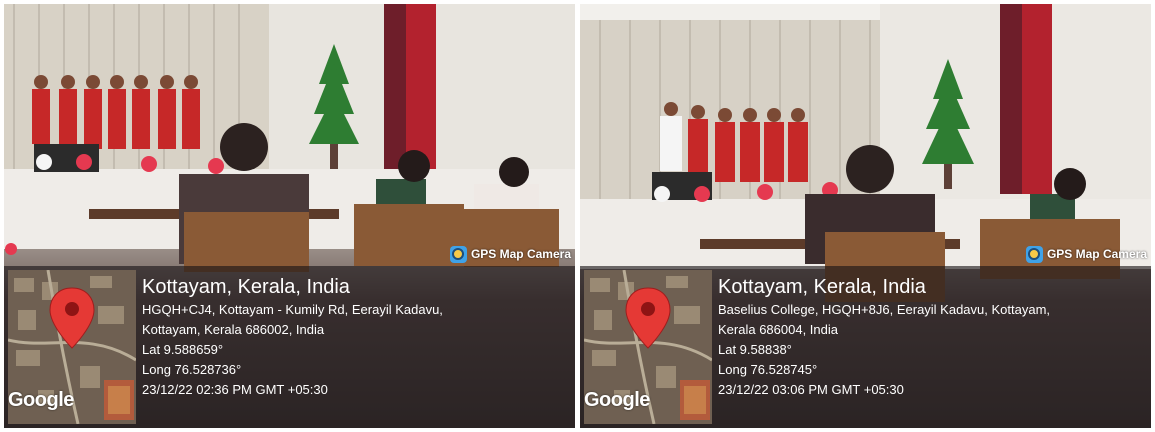 This screenshot has height=432, width=1155. Describe the element at coordinates (778, 329) in the screenshot. I see `address-line-2: Kerala 686004, India` at that location.